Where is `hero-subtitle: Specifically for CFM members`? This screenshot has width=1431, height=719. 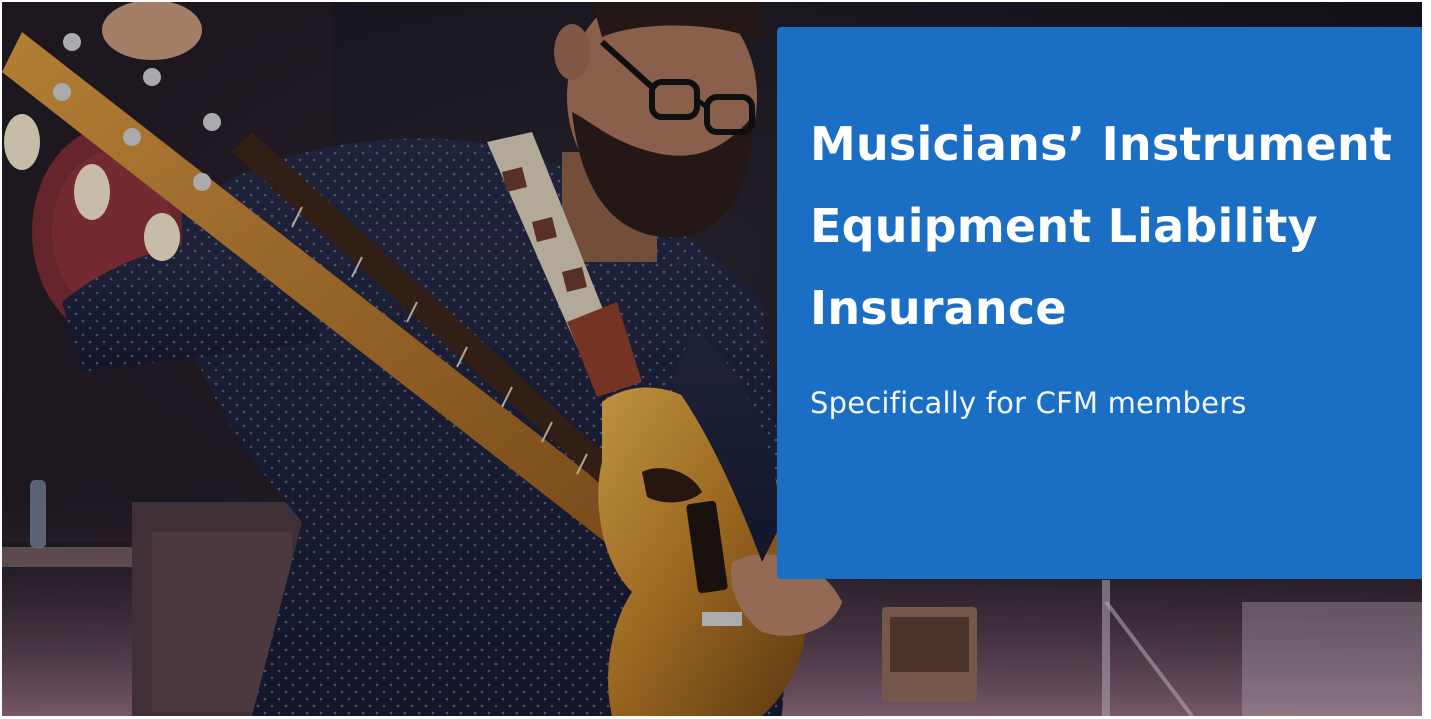
hero-subtitle: Specifically for CFM members is located at coordinates (1028, 403).